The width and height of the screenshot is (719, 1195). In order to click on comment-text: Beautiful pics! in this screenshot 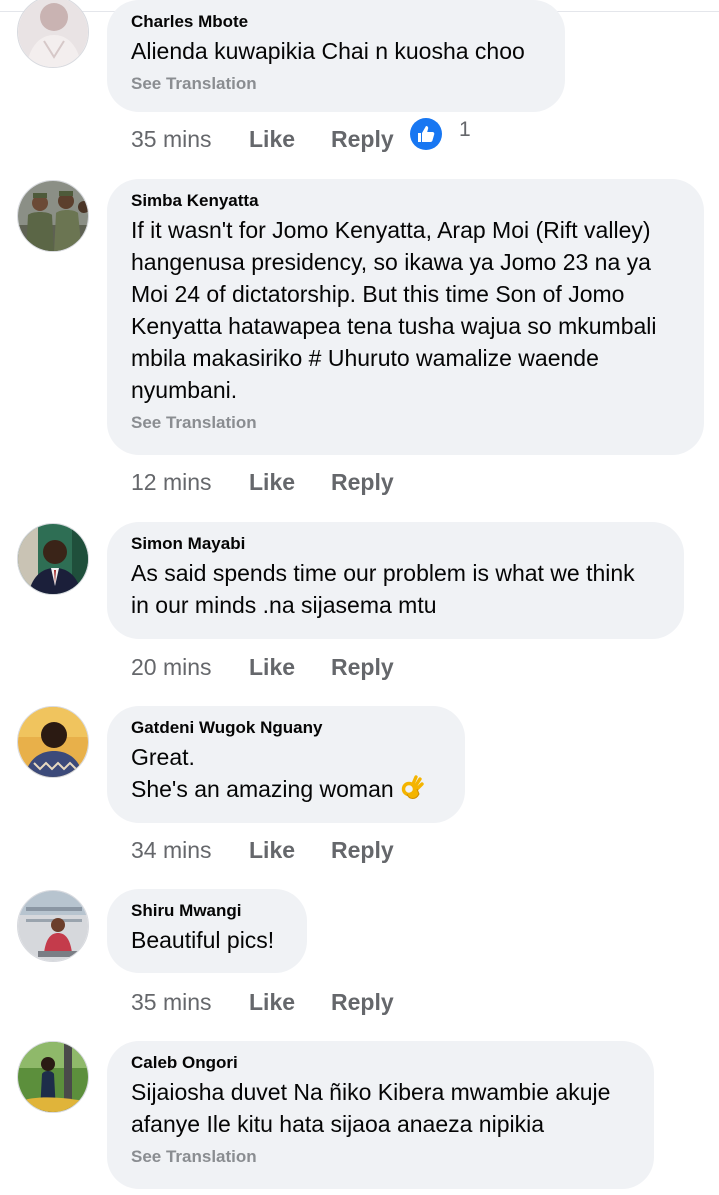, I will do `click(203, 940)`.